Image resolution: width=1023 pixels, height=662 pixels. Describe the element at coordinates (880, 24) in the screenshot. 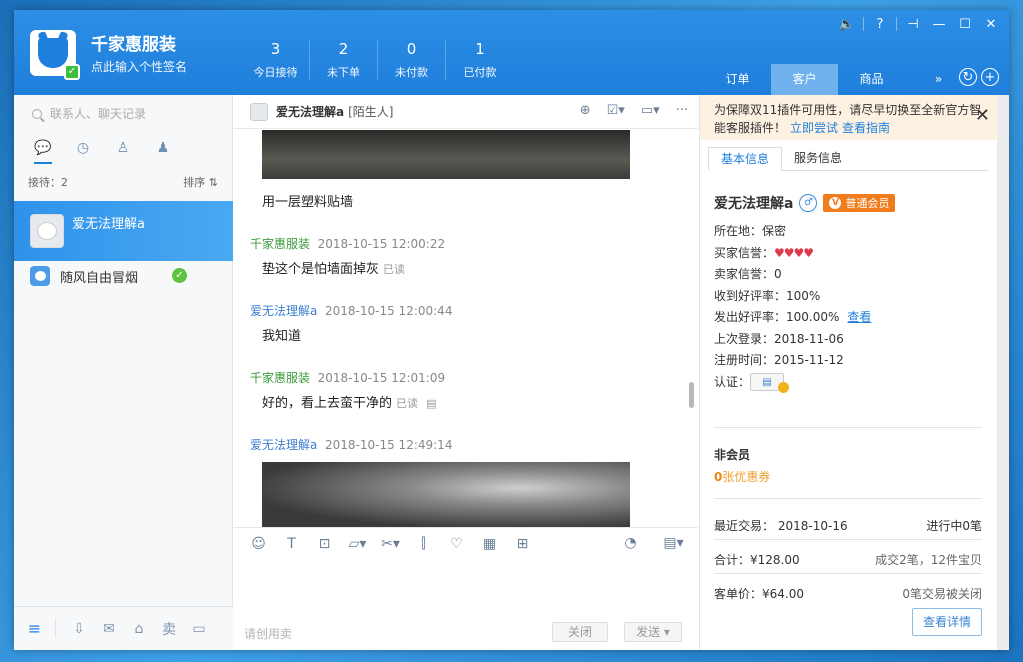

I see `help-icon: ?` at that location.